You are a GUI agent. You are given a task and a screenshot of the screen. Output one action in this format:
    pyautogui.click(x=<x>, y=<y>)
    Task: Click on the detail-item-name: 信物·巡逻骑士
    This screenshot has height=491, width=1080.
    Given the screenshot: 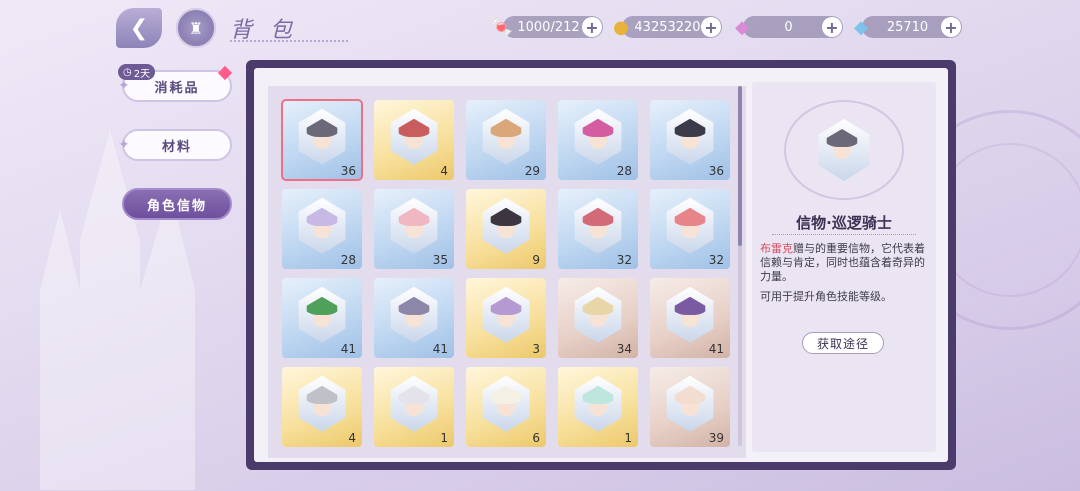 What is the action you would take?
    pyautogui.click(x=844, y=223)
    